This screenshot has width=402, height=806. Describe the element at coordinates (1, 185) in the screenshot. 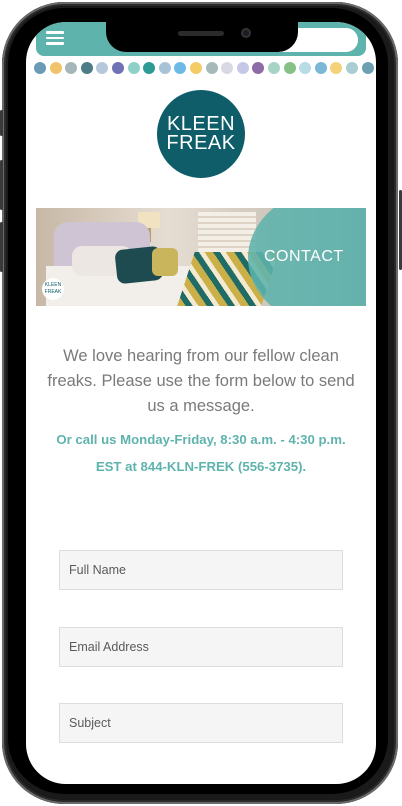

I see `side-button-volume-up` at that location.